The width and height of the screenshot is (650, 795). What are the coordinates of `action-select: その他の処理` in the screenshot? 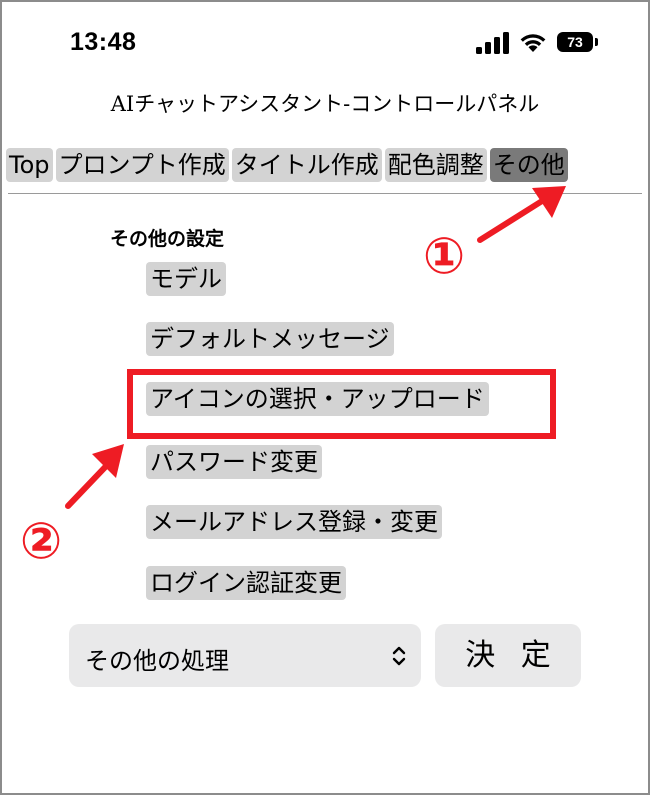 It's located at (245, 655).